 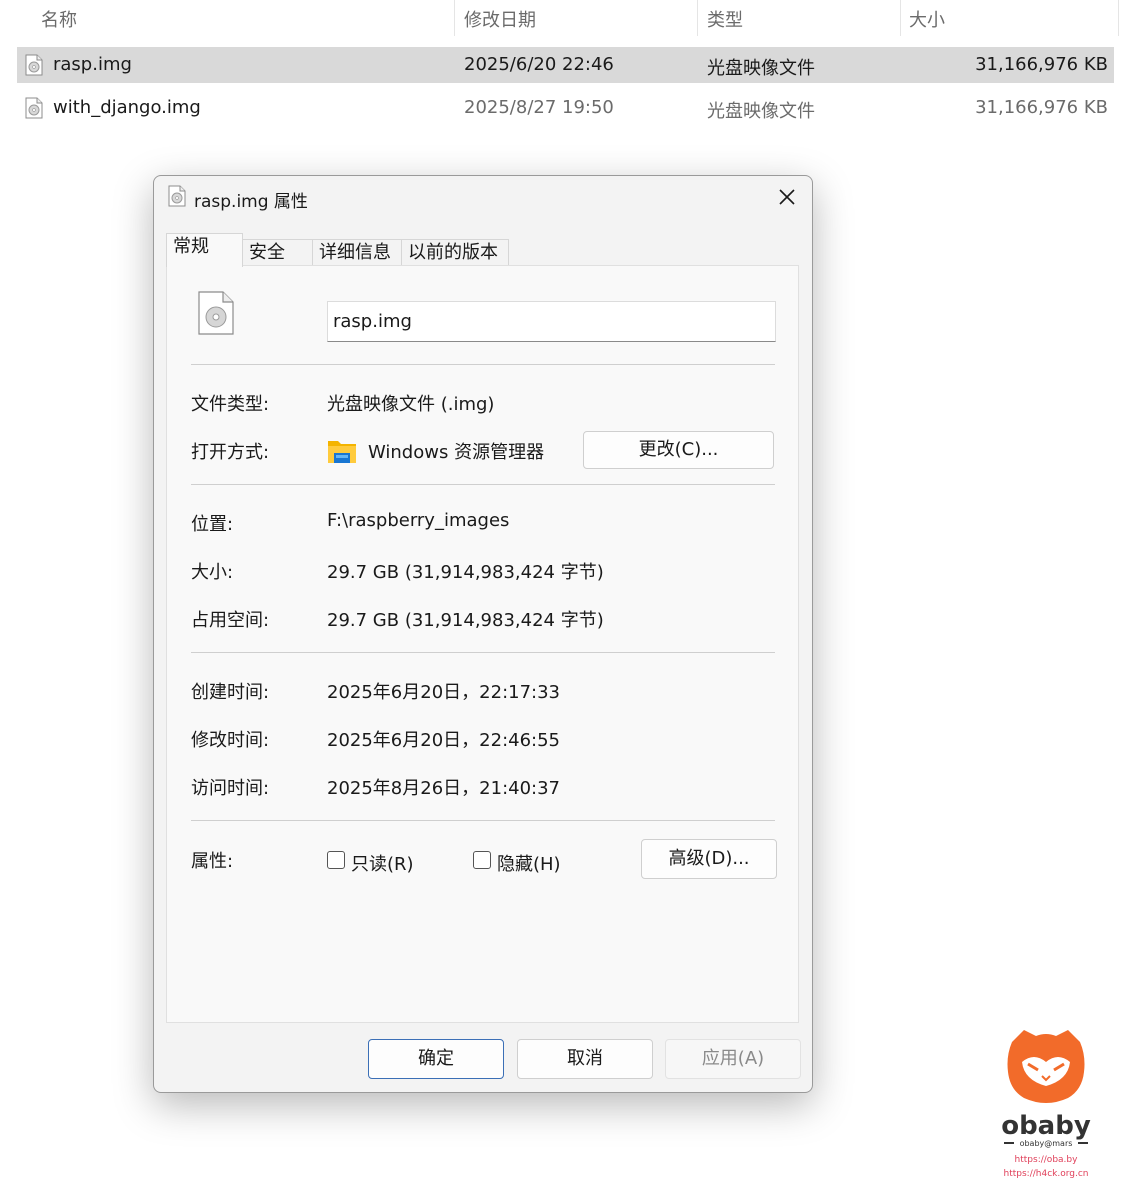 What do you see at coordinates (277, 252) in the screenshot?
I see `tab-security: 安全` at bounding box center [277, 252].